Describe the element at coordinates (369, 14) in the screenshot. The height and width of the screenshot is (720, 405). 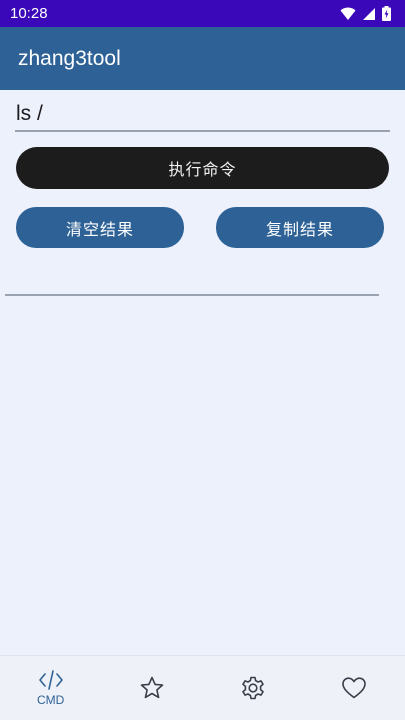
I see `signal-icon` at that location.